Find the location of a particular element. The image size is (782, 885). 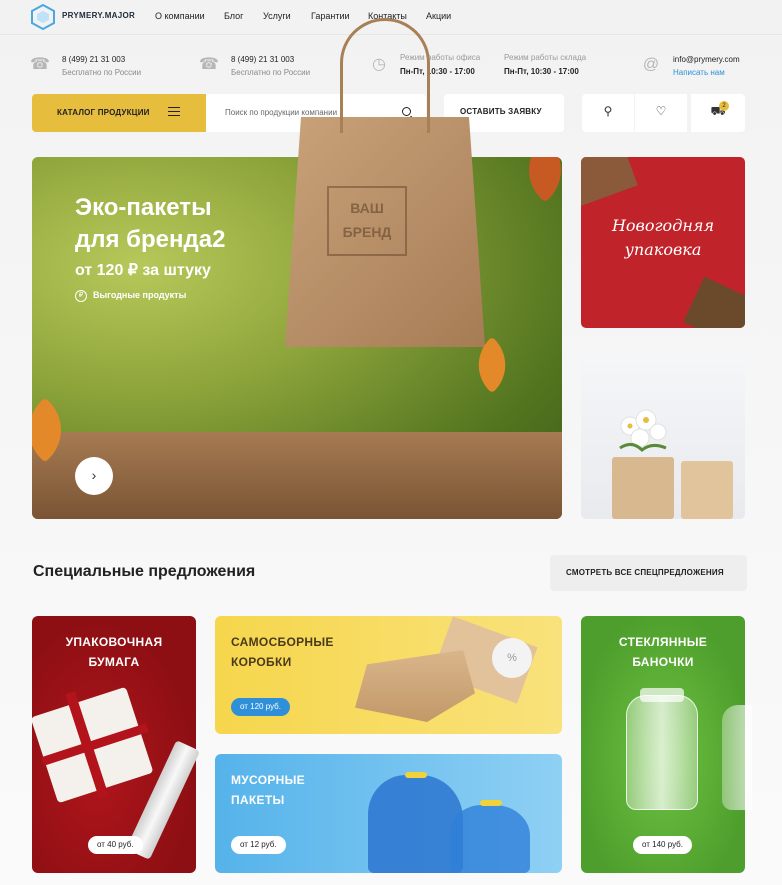

ruble-icon: ₽ is located at coordinates (81, 296).